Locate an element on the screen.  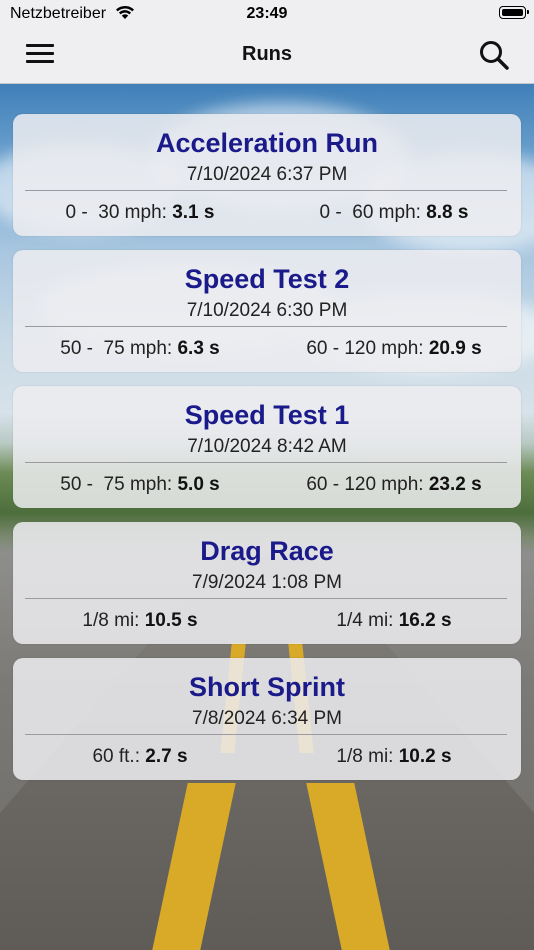
status-bar: Netzbetreiber 23:49 is located at coordinates (267, 14).